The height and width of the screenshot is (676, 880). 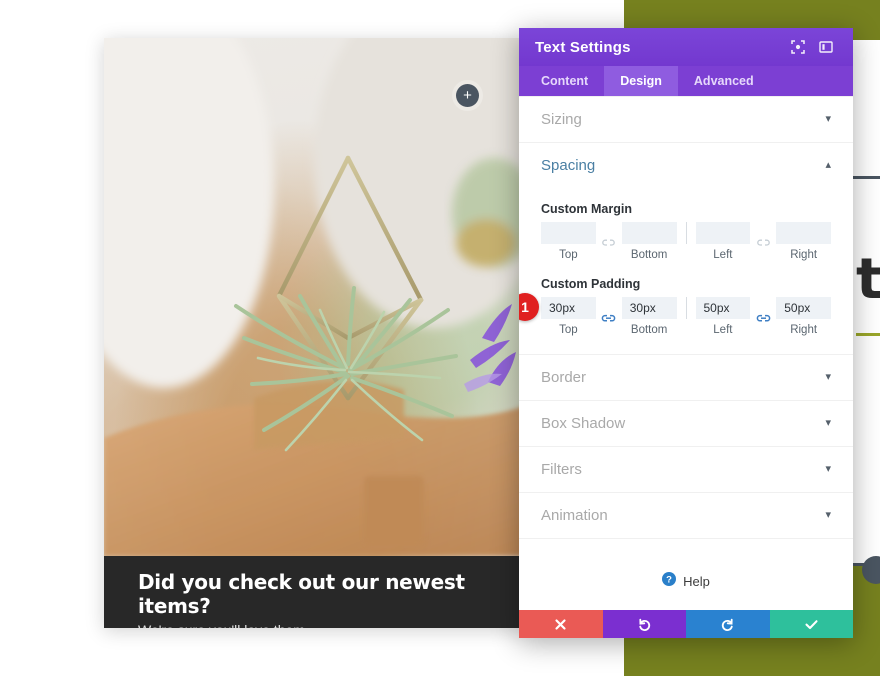 I want to click on custom-padding-fields: 1 Top Bottom, so click(x=675, y=314).